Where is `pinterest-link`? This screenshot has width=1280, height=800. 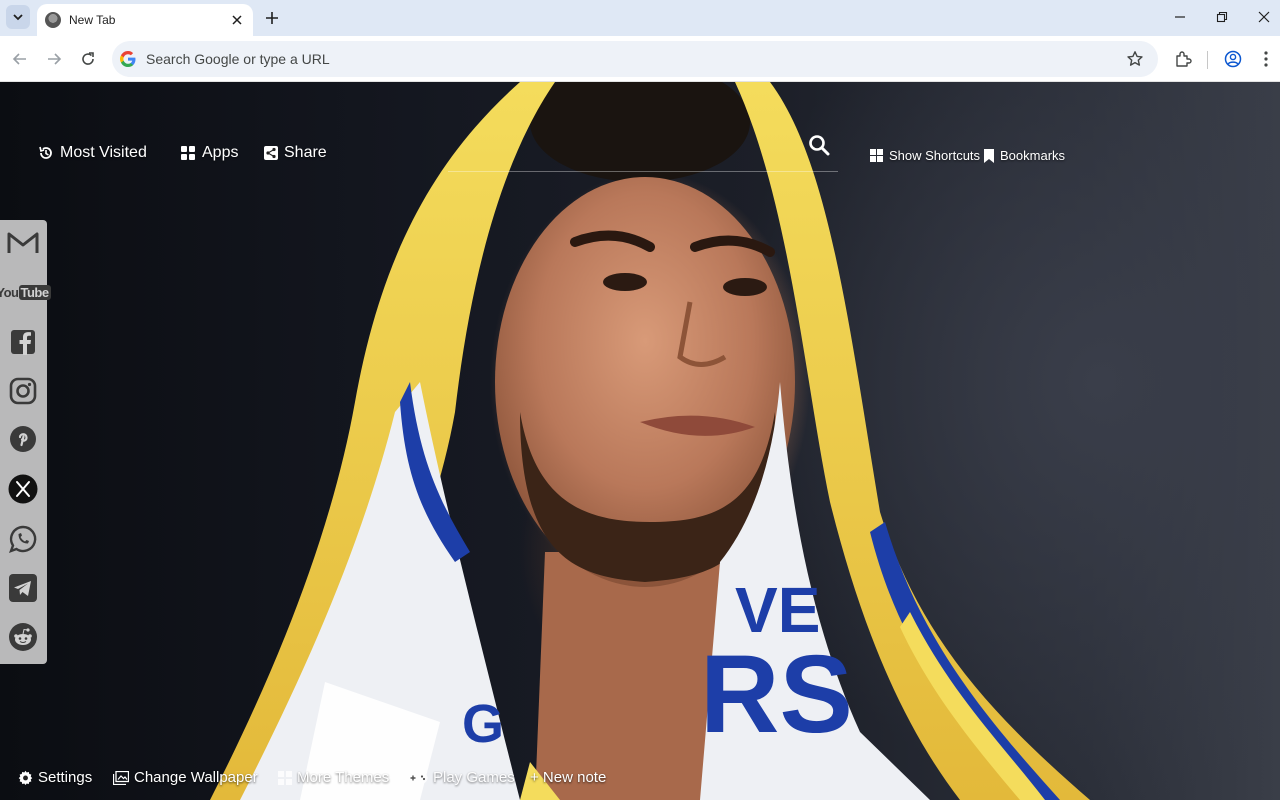
pinterest-link is located at coordinates (23, 439).